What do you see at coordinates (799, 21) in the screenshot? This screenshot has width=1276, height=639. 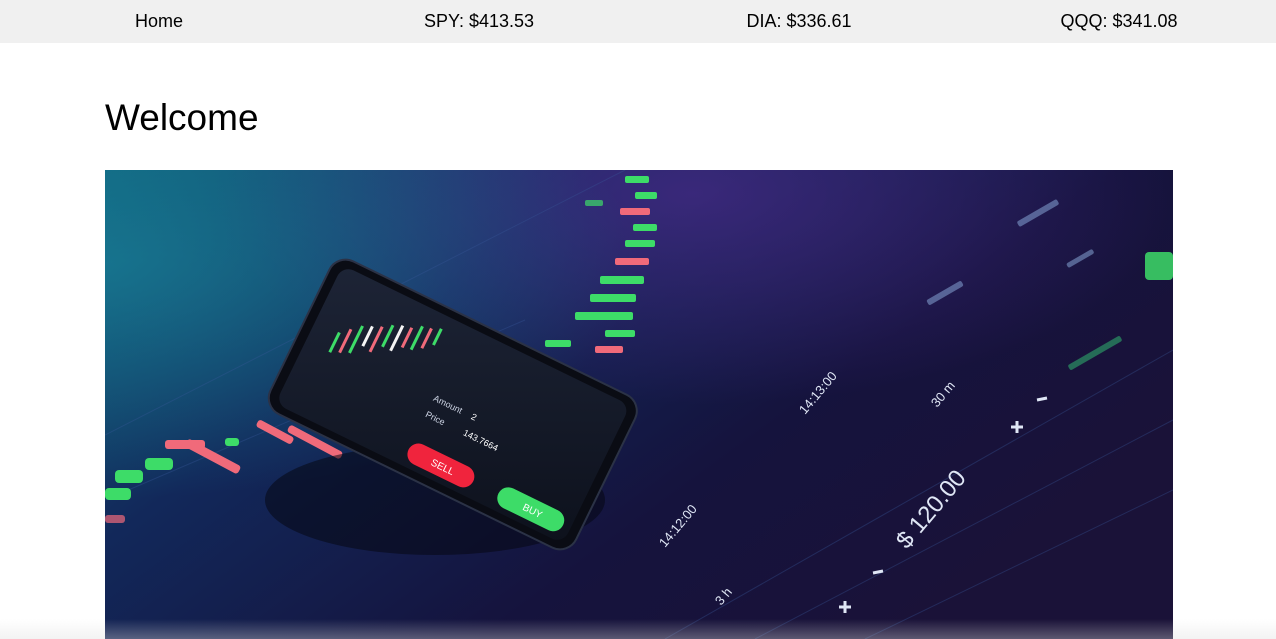 I see `ticker-dia: DIA: $336.61` at bounding box center [799, 21].